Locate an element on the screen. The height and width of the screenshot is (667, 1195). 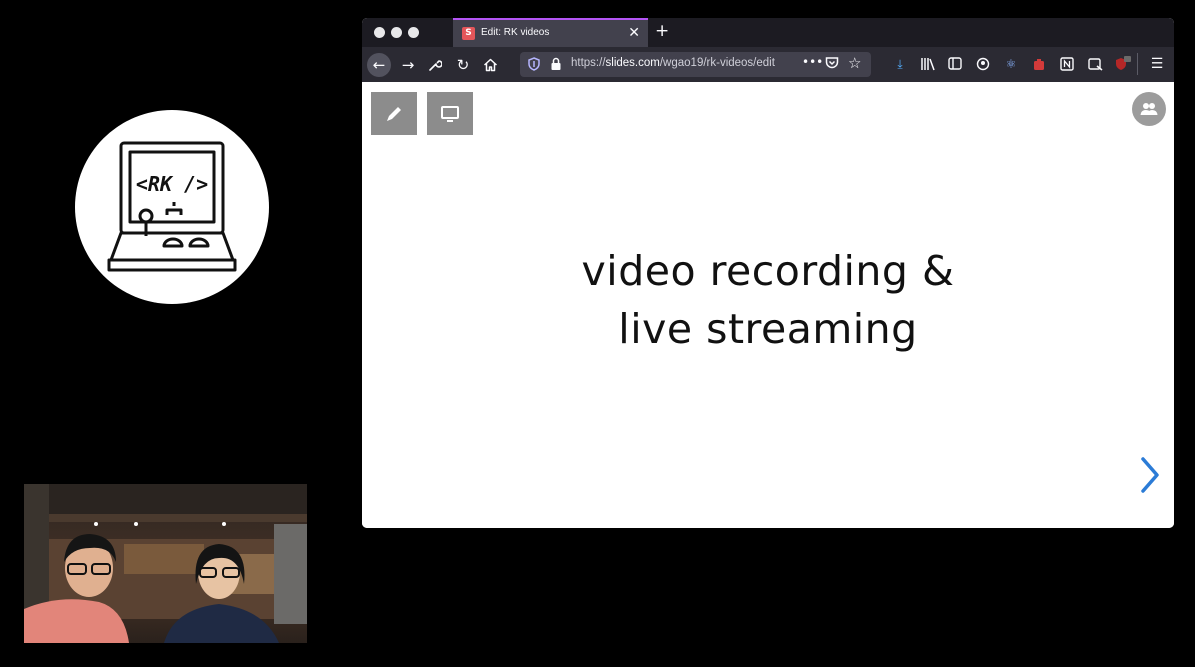
slide-title-line-1: video recording & is located at coordinates (768, 271).